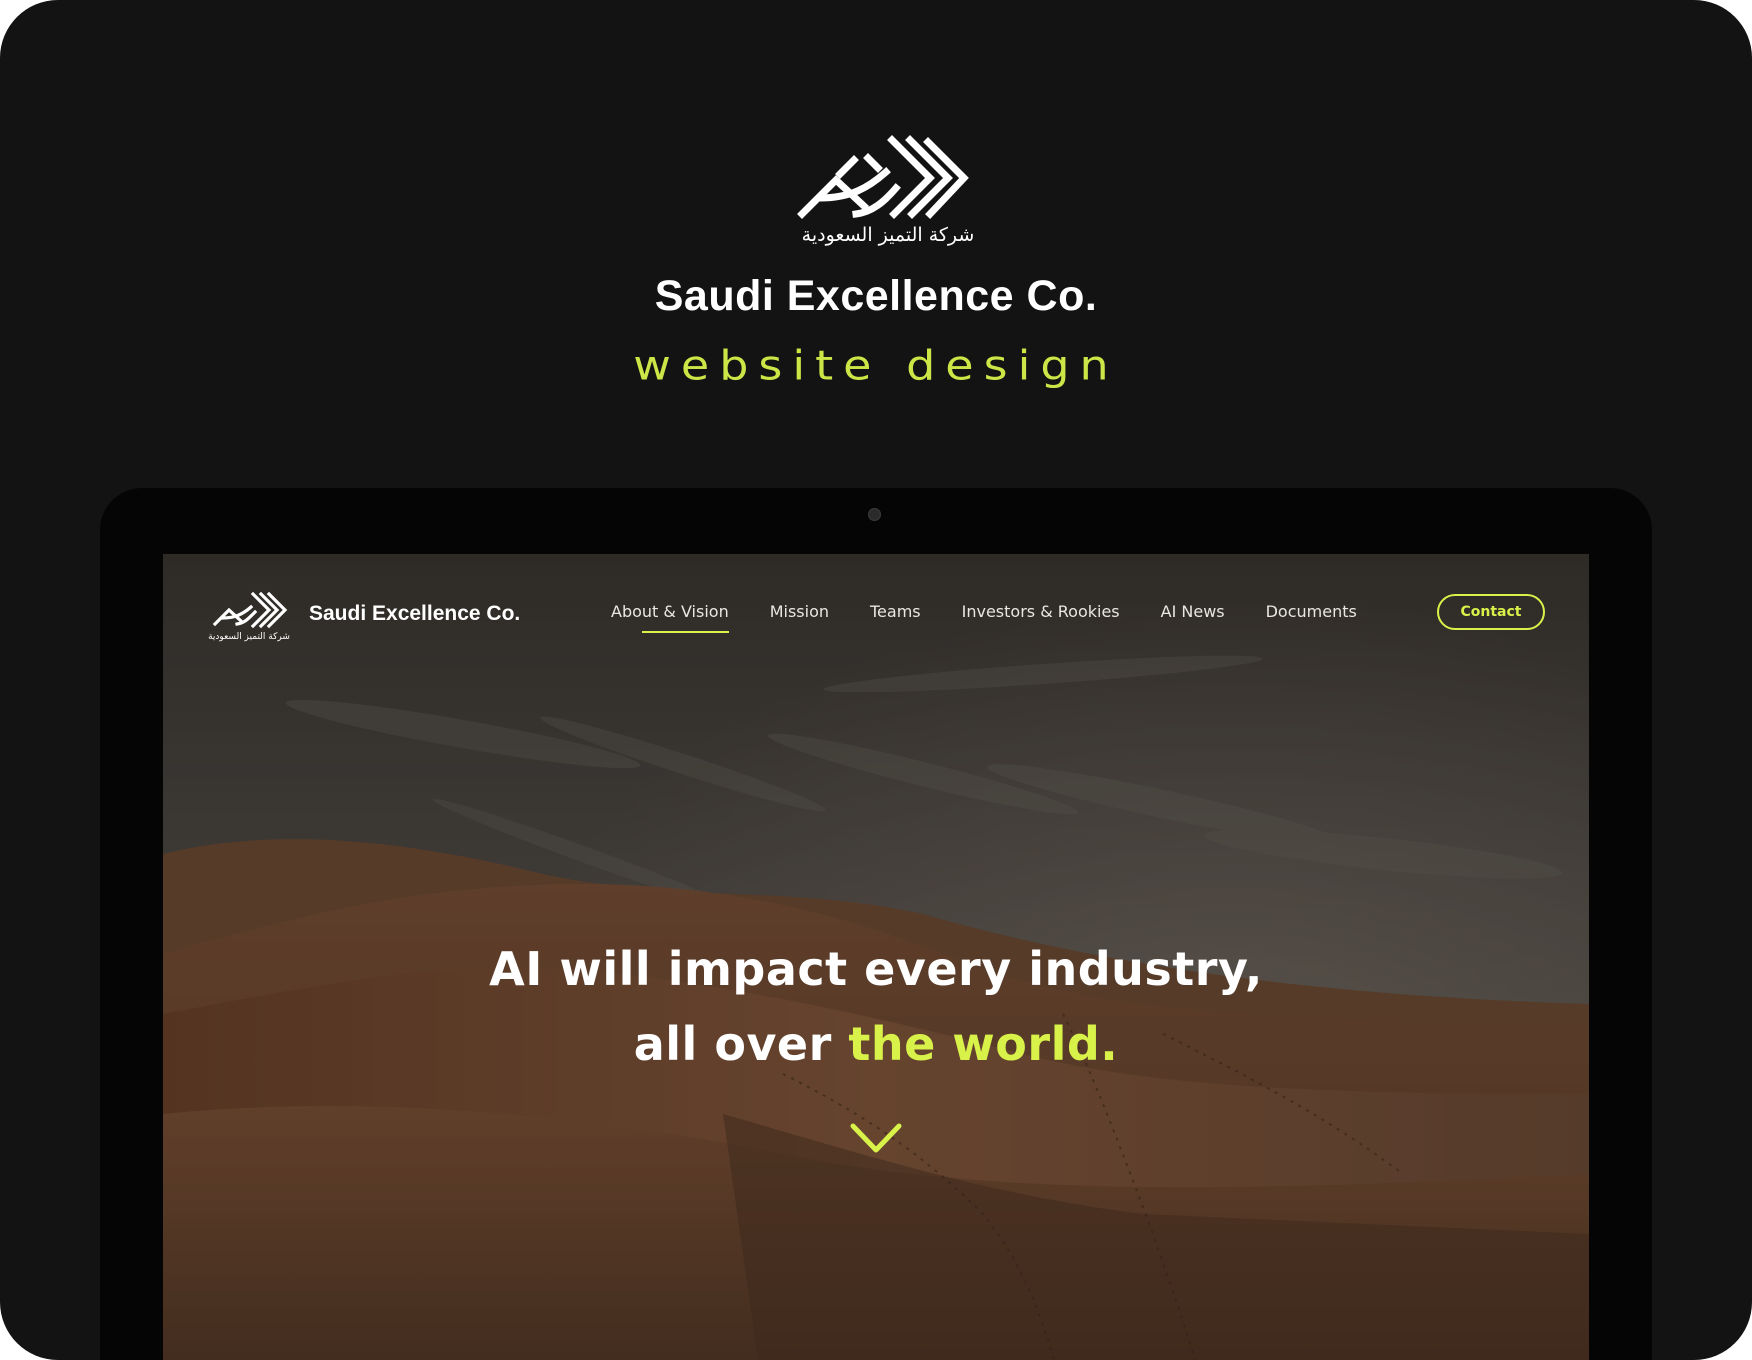  What do you see at coordinates (888, 235) in the screenshot?
I see `brand-logo-arabic-text: شركة التميز السعودية` at bounding box center [888, 235].